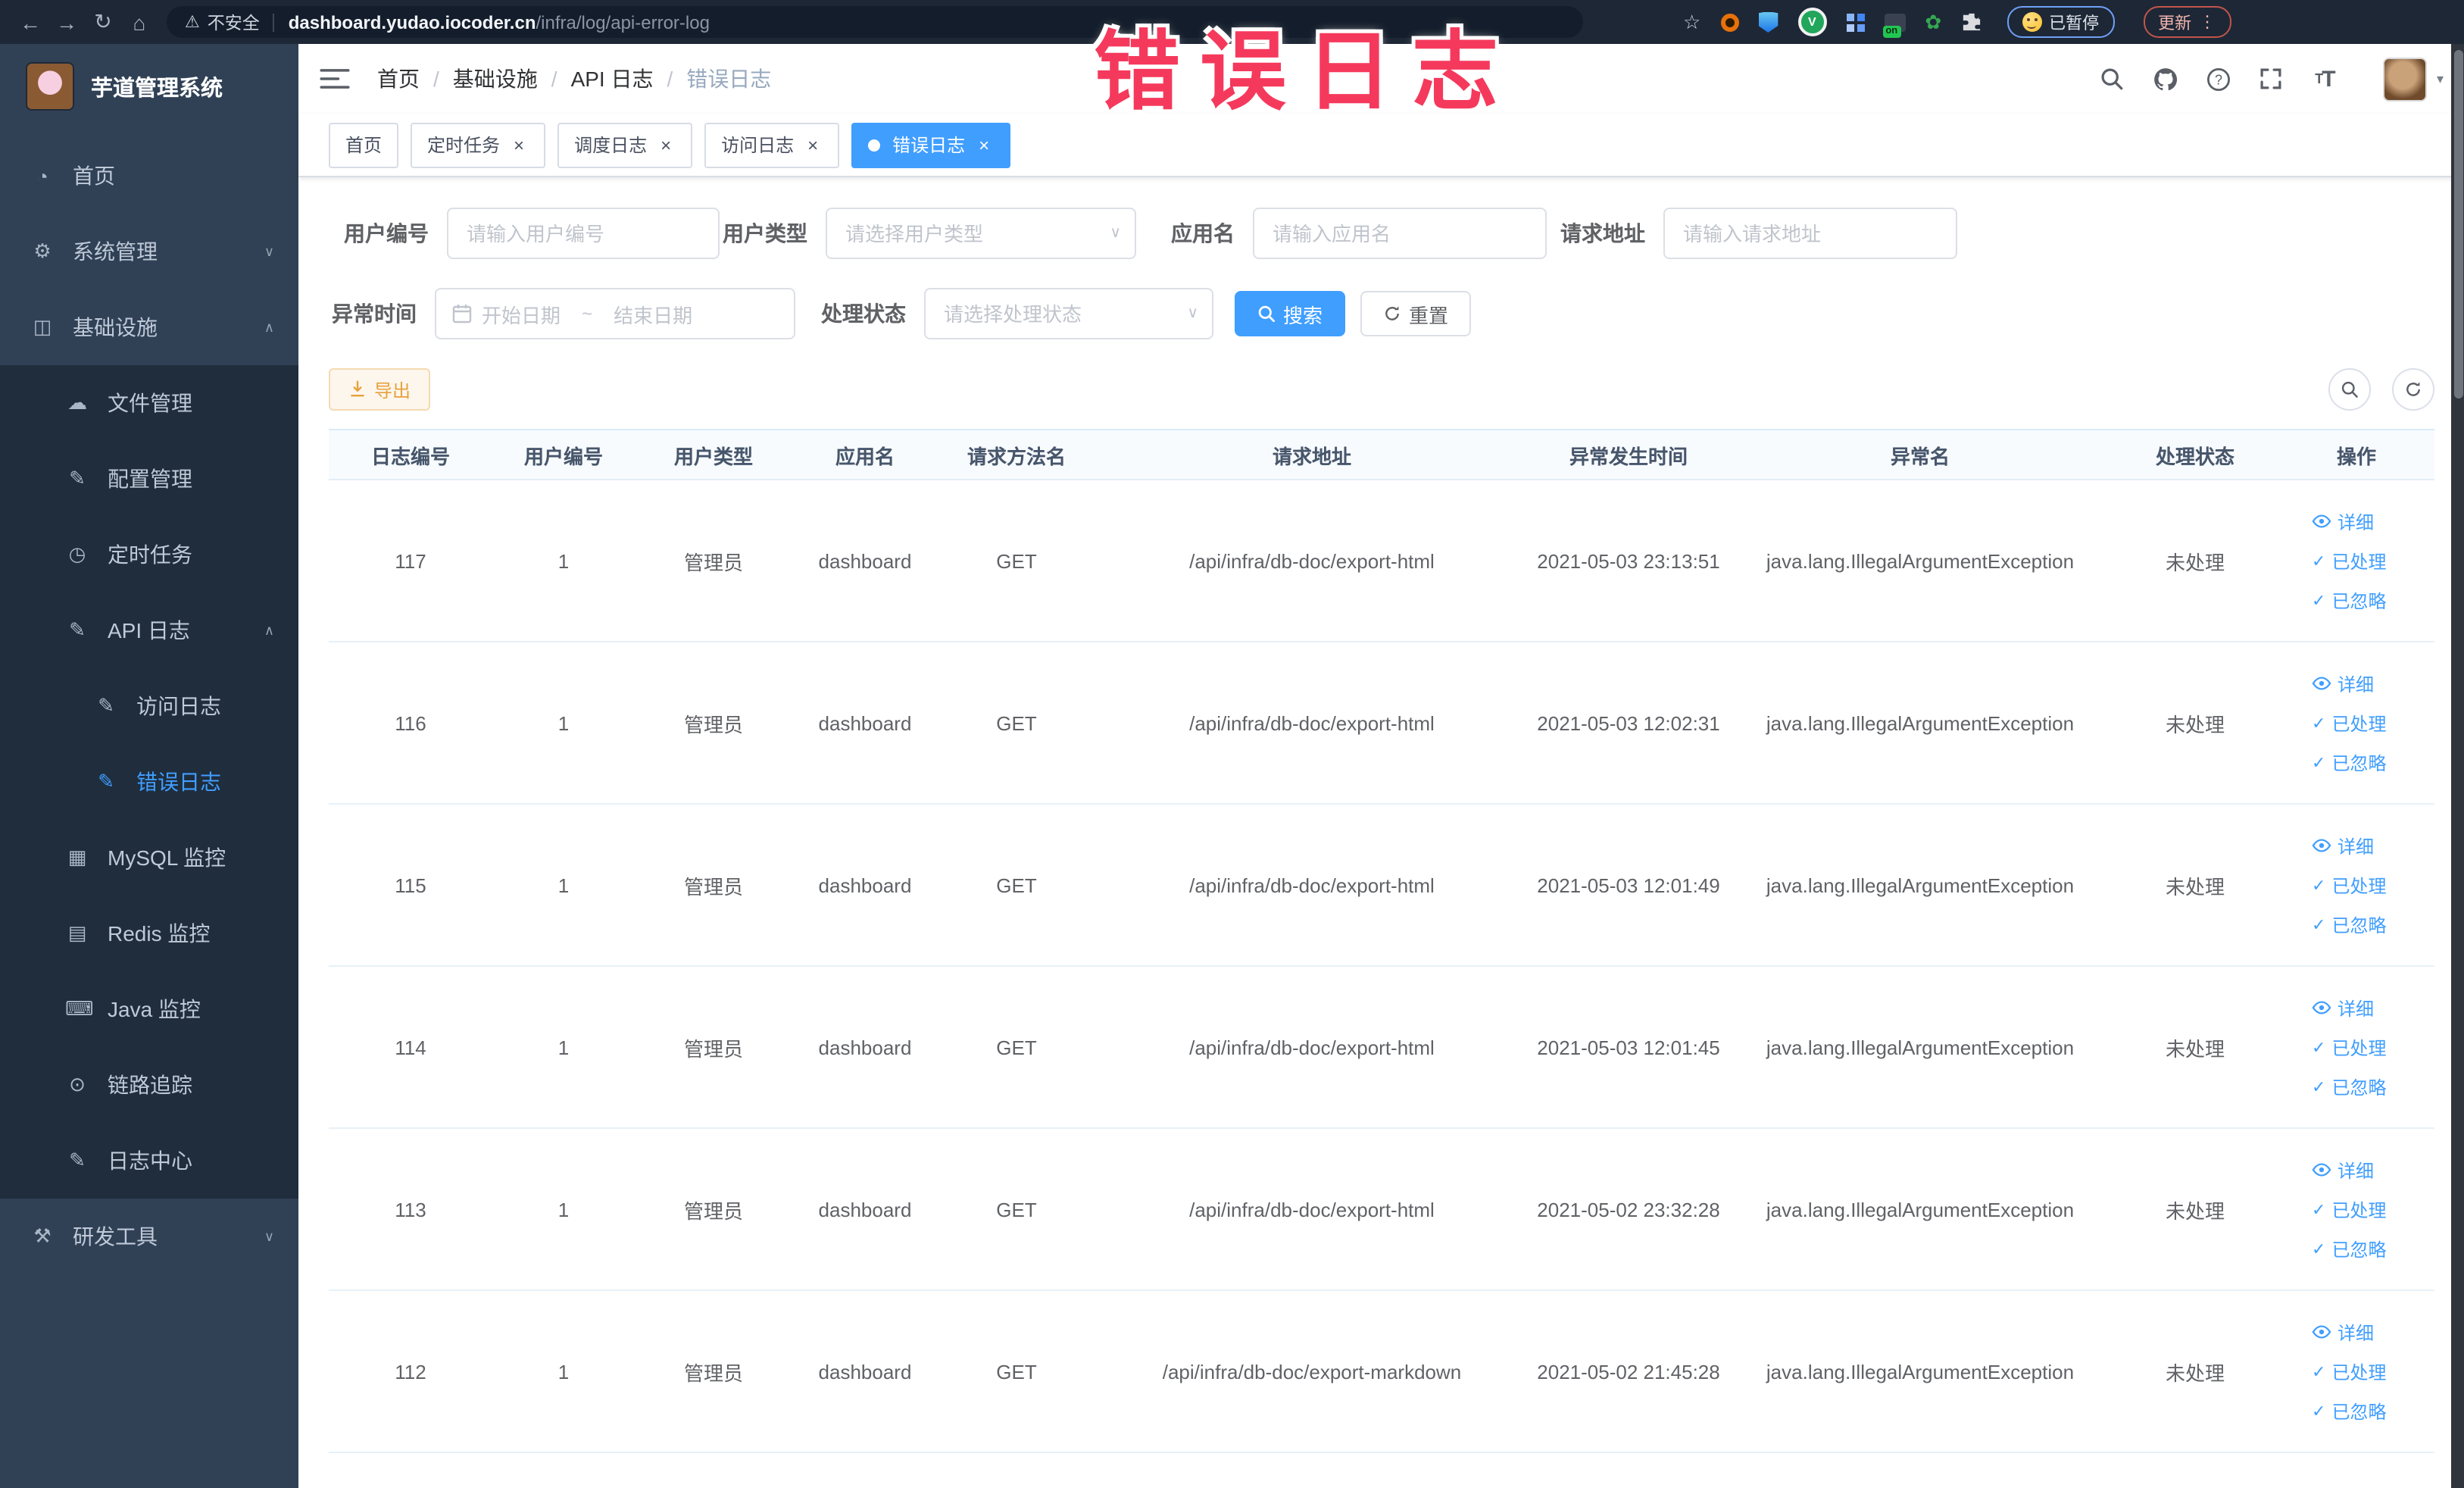 Image resolution: width=2464 pixels, height=1488 pixels. What do you see at coordinates (2413, 390) in the screenshot?
I see `refresh-button` at bounding box center [2413, 390].